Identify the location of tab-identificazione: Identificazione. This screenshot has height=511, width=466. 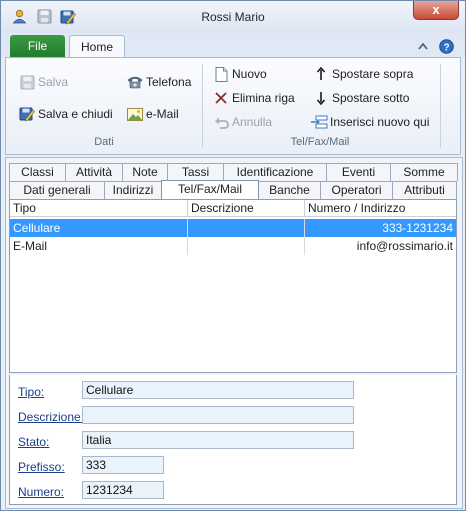
(275, 172).